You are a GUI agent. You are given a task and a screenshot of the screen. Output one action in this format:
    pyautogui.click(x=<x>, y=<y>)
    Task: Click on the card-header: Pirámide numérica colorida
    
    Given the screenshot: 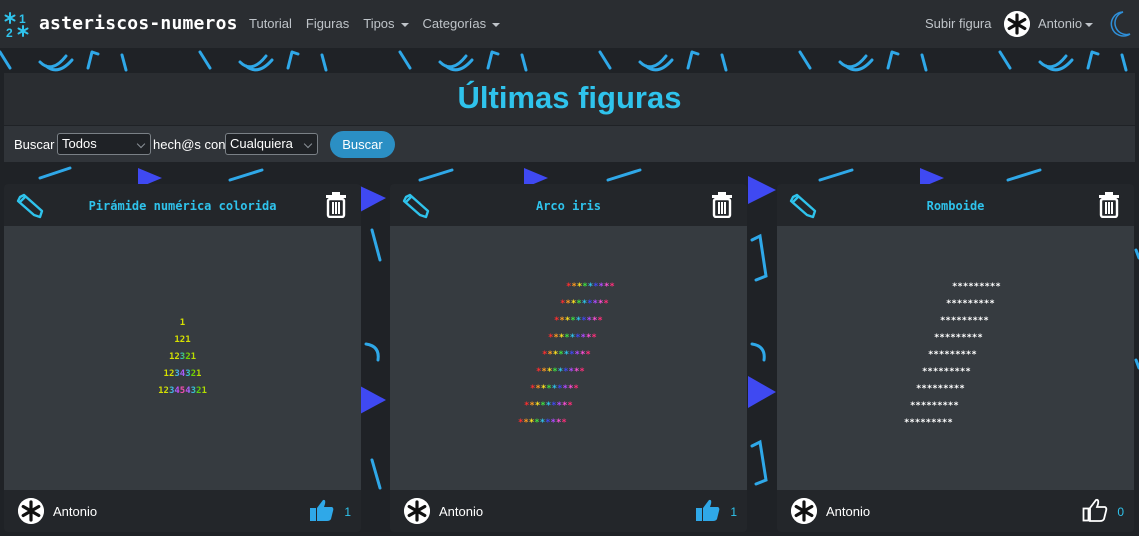 What is the action you would take?
    pyautogui.click(x=182, y=205)
    